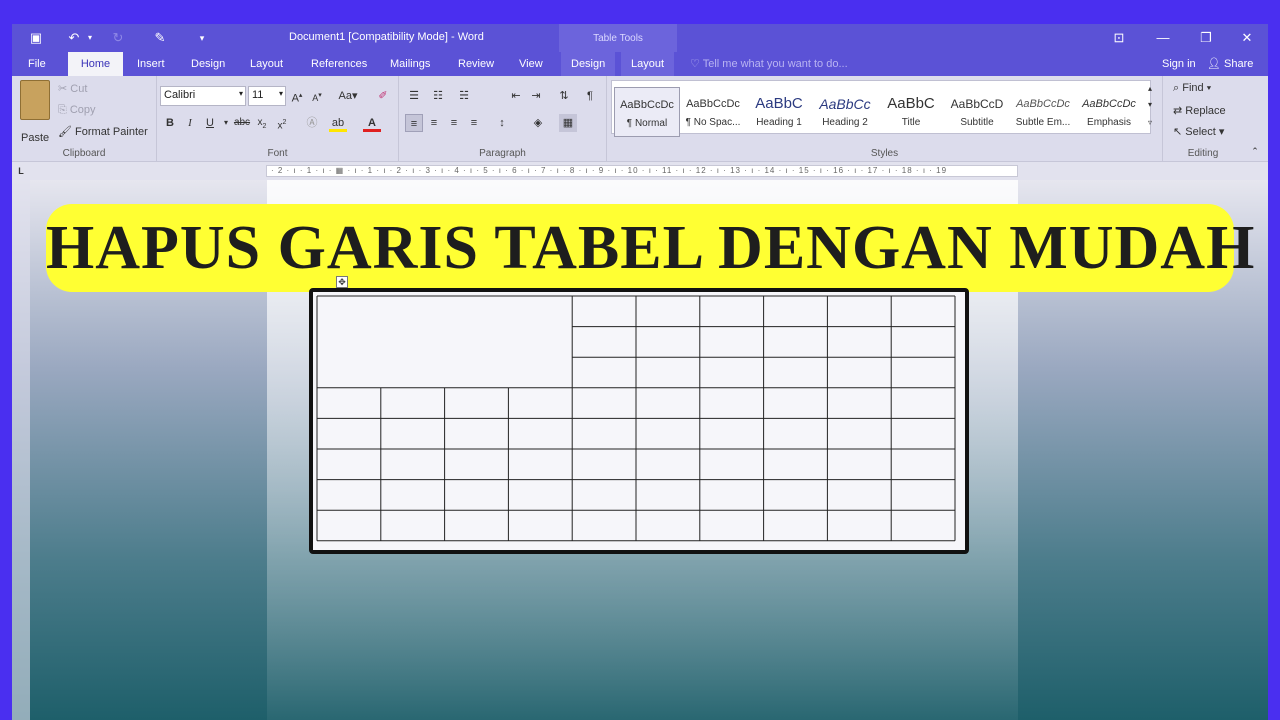 This screenshot has height=720, width=1280. What do you see at coordinates (151, 64) in the screenshot?
I see `tab-insert: Insert` at bounding box center [151, 64].